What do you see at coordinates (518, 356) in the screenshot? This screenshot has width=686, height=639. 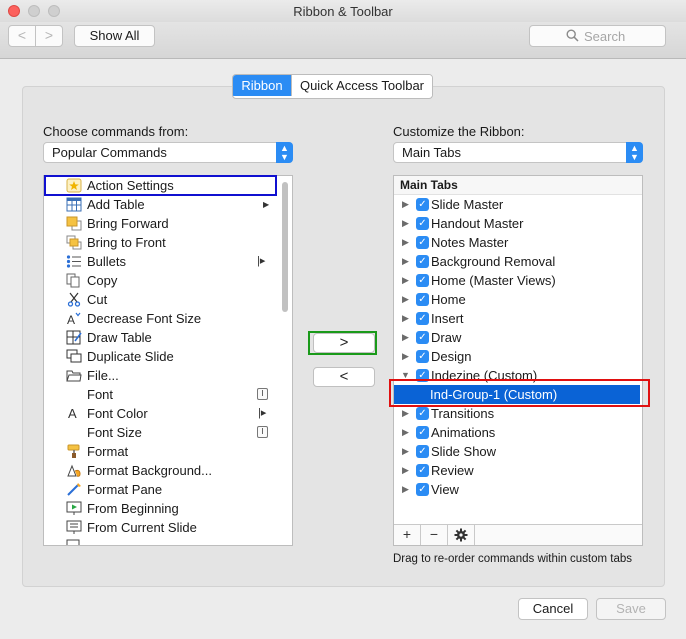 I see `tree-row-design: ▶ ✓ Design` at bounding box center [518, 356].